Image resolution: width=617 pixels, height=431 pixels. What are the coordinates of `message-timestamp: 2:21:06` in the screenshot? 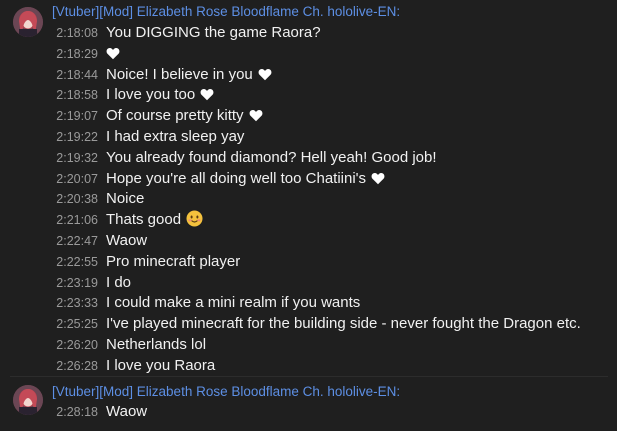 It's located at (77, 220).